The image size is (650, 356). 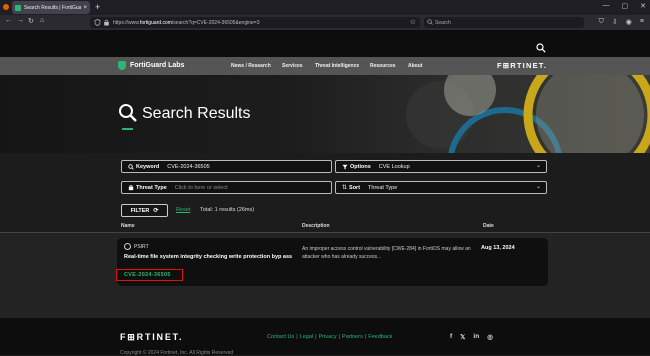 What do you see at coordinates (141, 246) in the screenshot?
I see `result-source-label: PSIRT` at bounding box center [141, 246].